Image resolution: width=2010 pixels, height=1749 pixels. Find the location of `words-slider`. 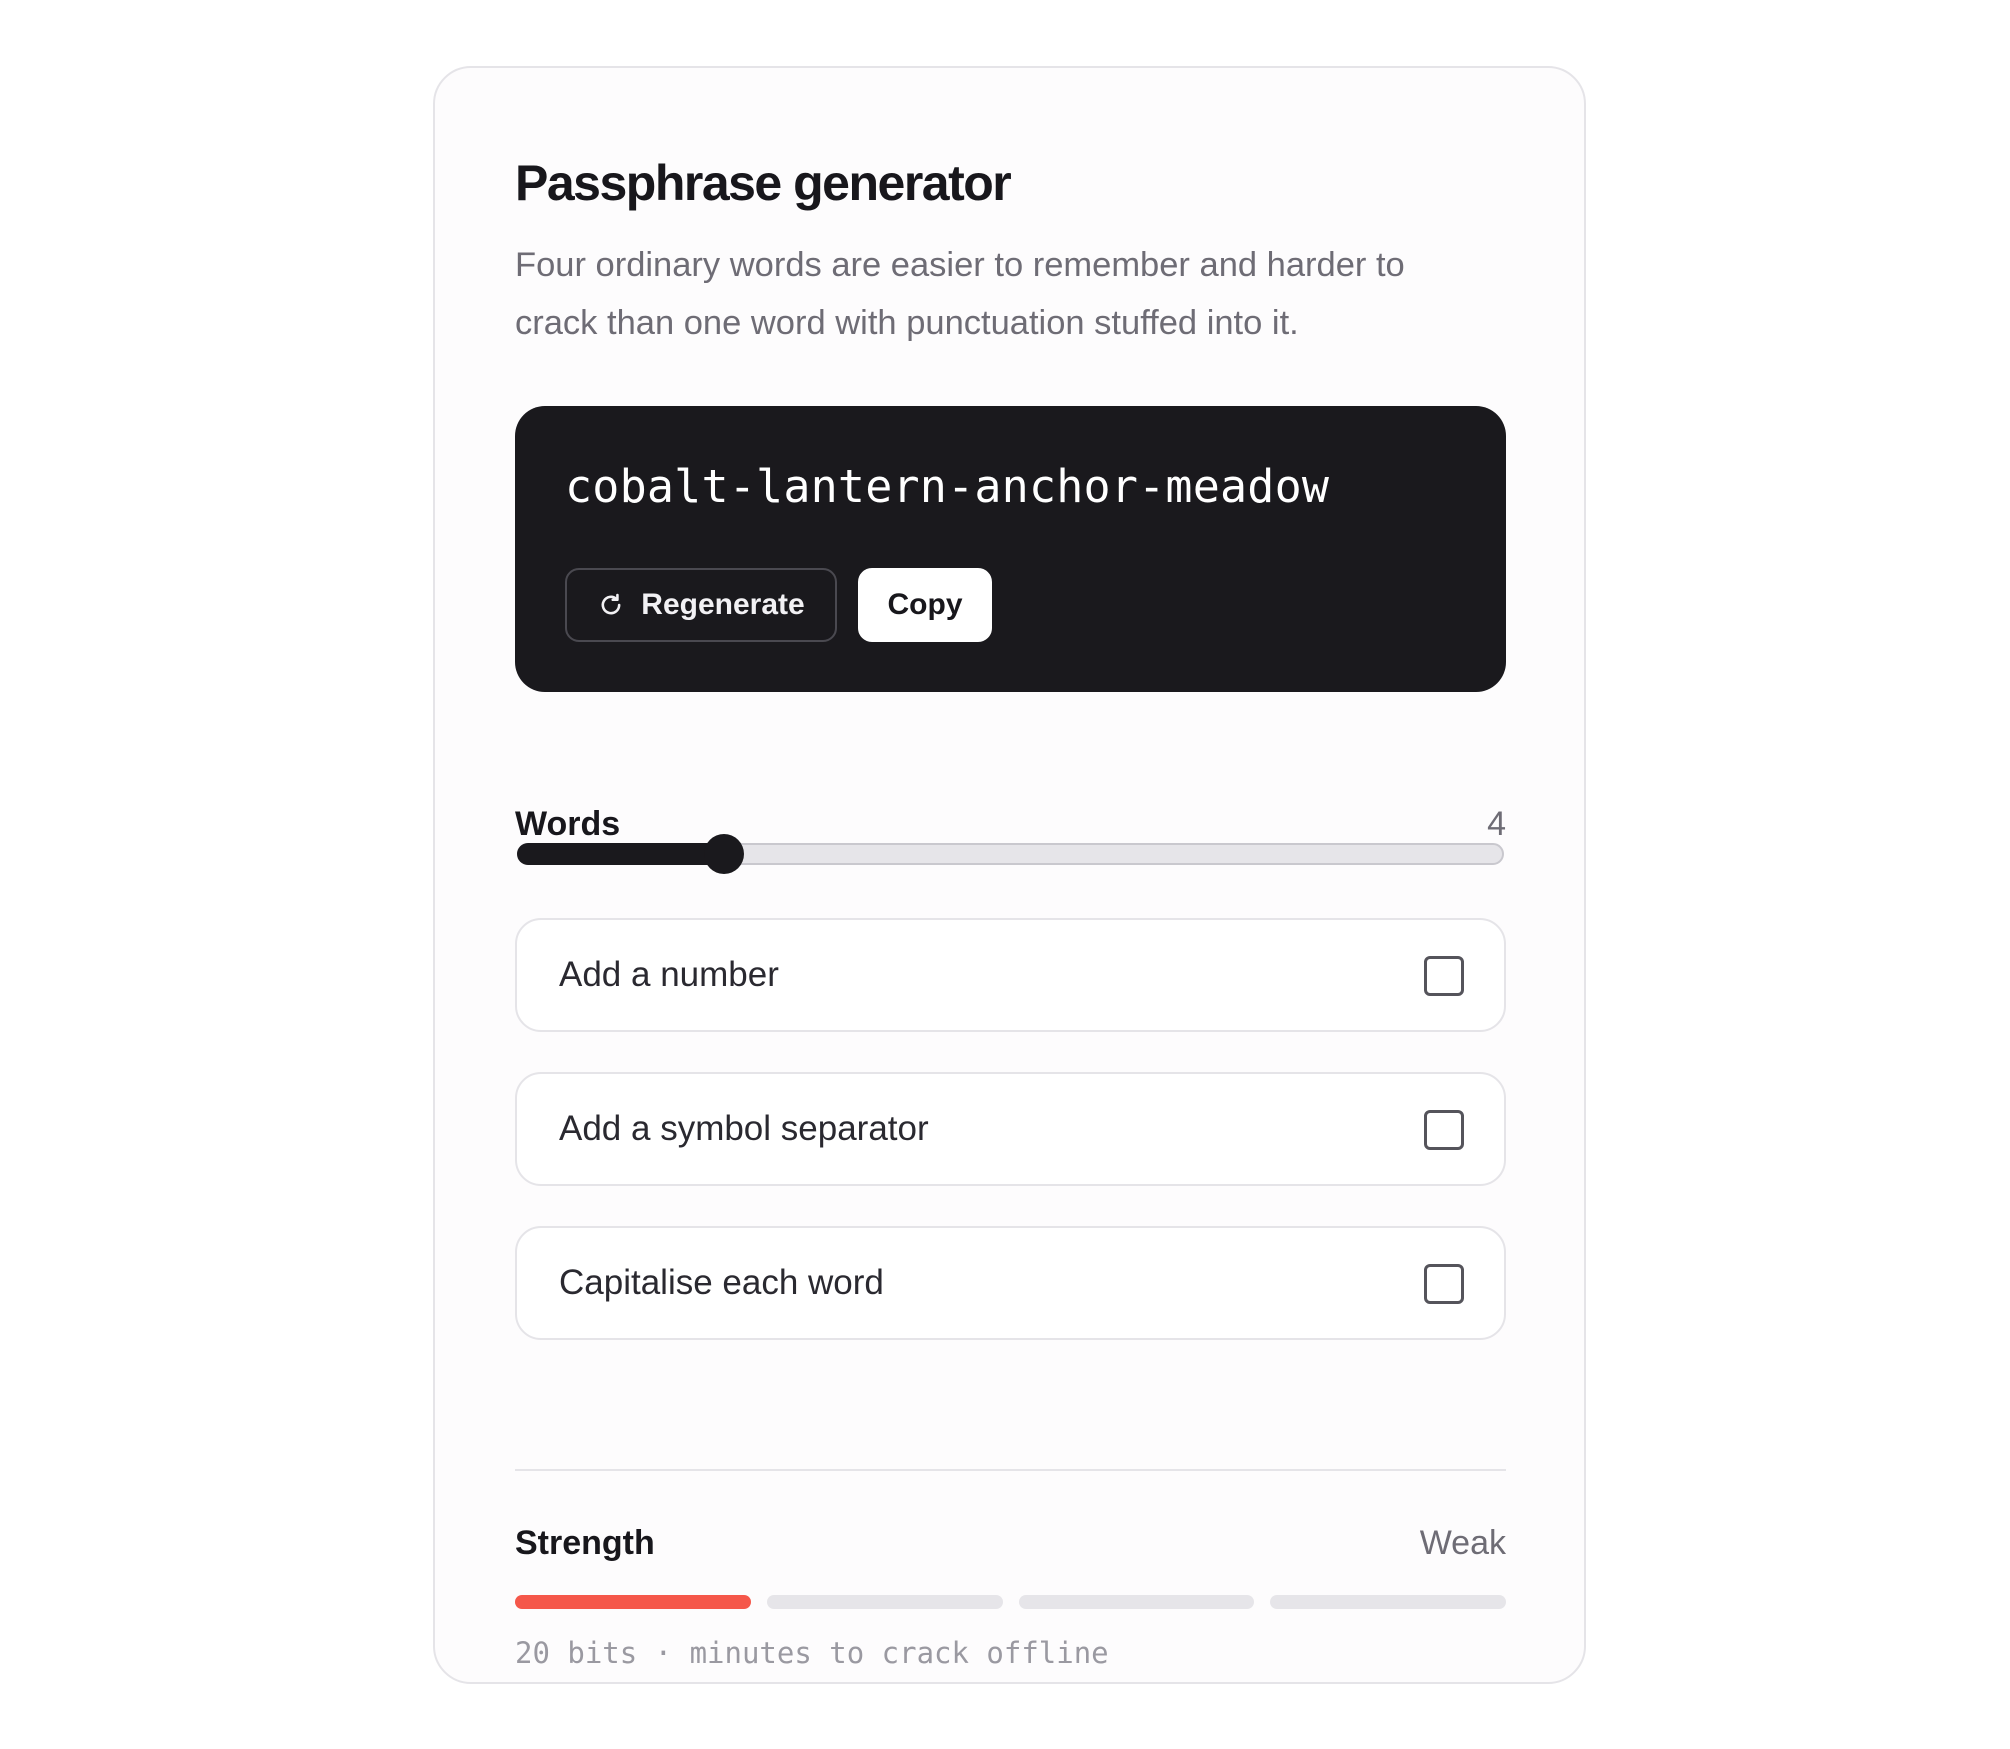

words-slider is located at coordinates (1010, 854).